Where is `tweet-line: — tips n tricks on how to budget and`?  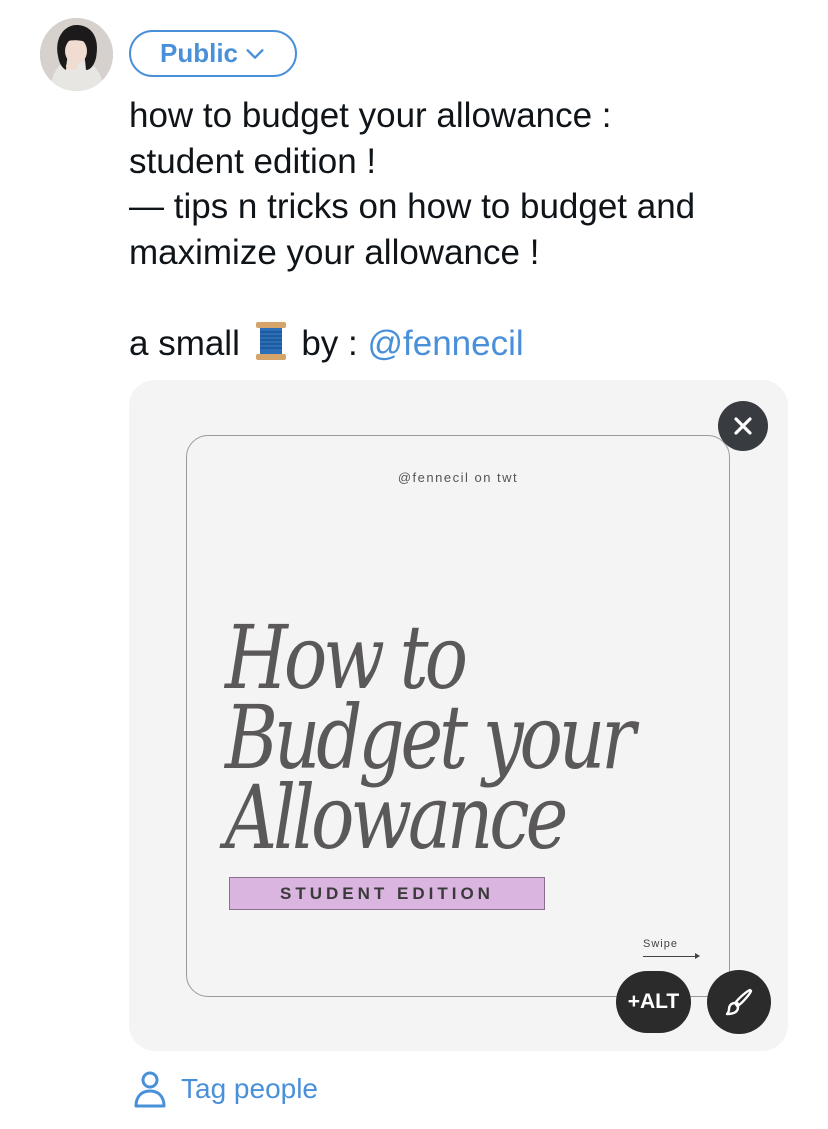
tweet-line: — tips n tricks on how to budget and is located at coordinates (412, 206).